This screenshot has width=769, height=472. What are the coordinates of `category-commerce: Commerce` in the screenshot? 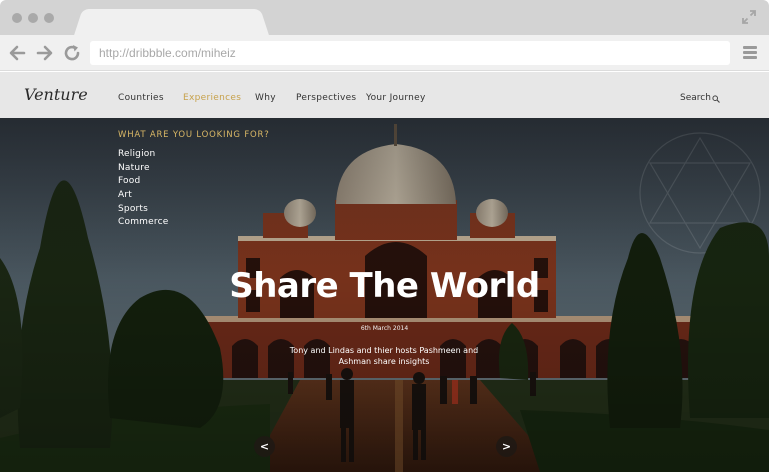 It's located at (194, 223).